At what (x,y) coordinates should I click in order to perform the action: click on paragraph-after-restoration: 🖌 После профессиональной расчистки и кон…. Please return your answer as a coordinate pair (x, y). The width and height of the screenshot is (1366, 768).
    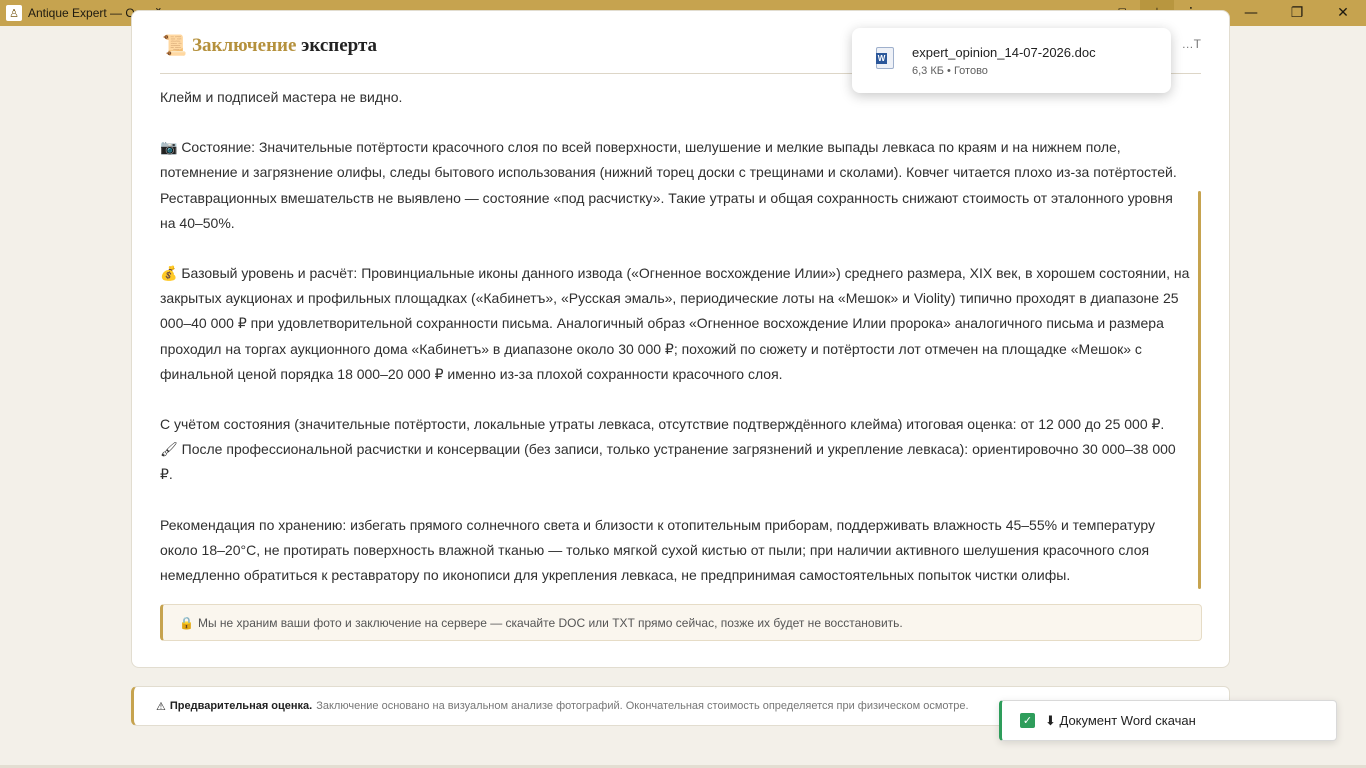
    Looking at the image, I should click on (668, 462).